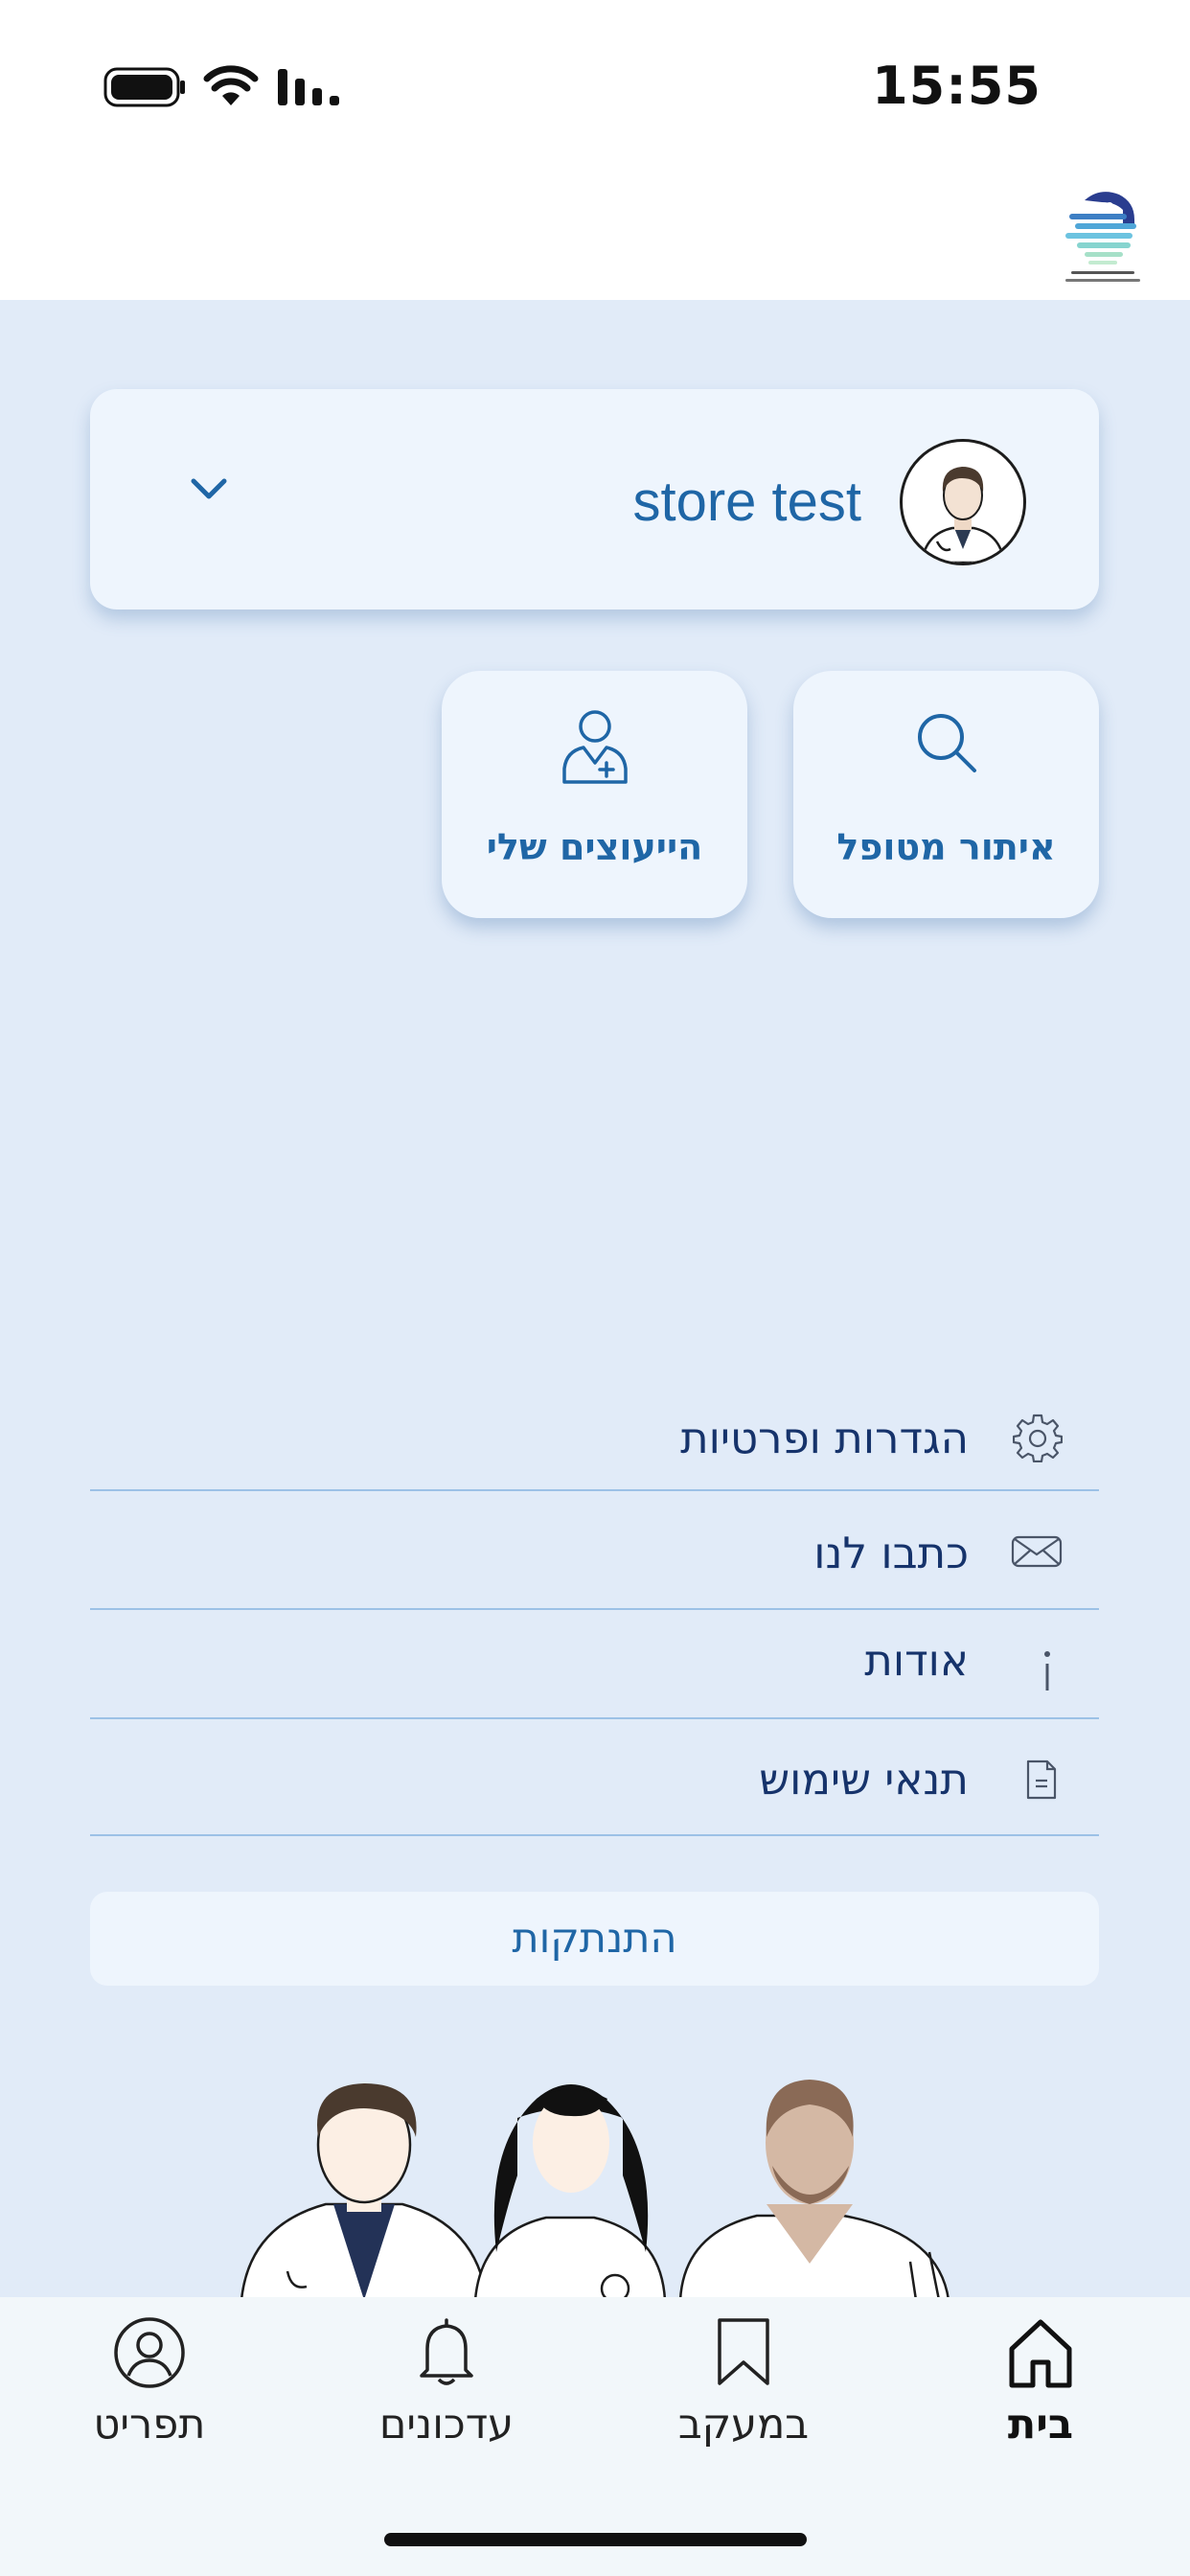 Image resolution: width=1190 pixels, height=2576 pixels. I want to click on status-time: 15:55, so click(957, 86).